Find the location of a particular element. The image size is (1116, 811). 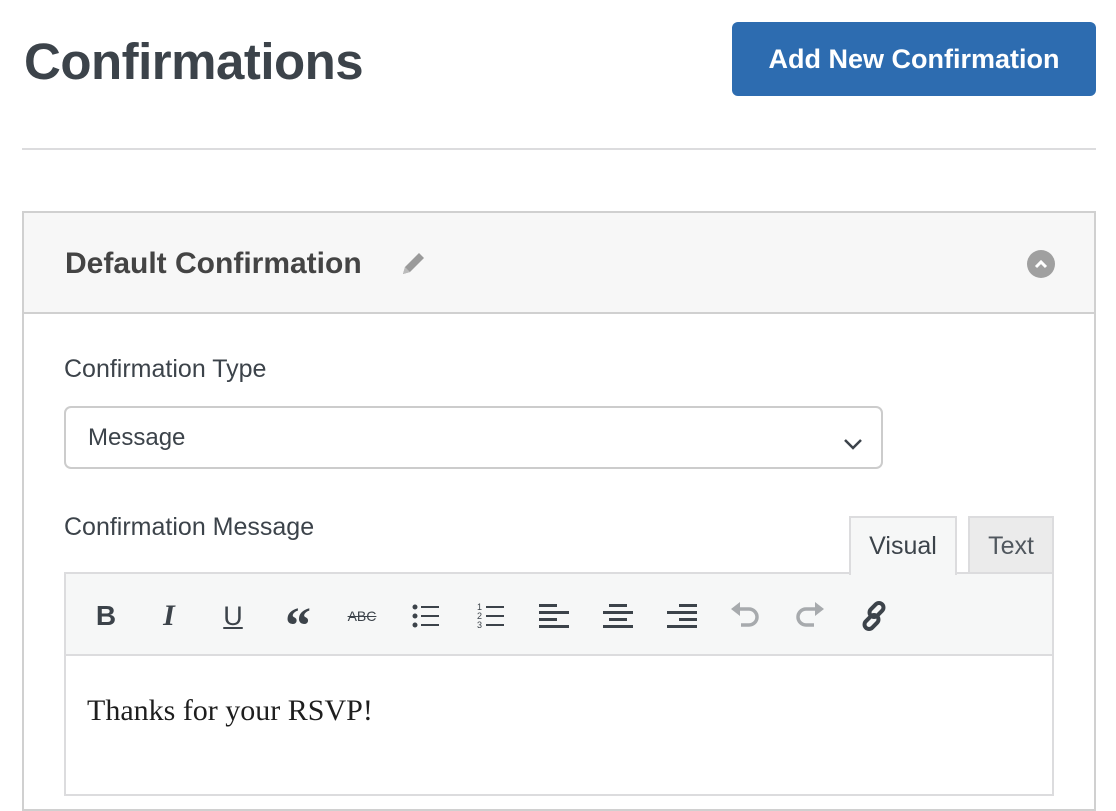

pencil-icon is located at coordinates (413, 266).